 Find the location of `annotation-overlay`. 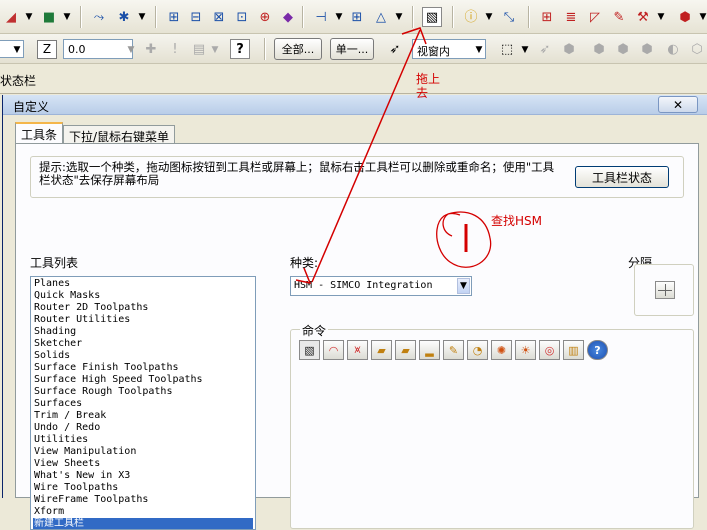

annotation-overlay is located at coordinates (393, 156).